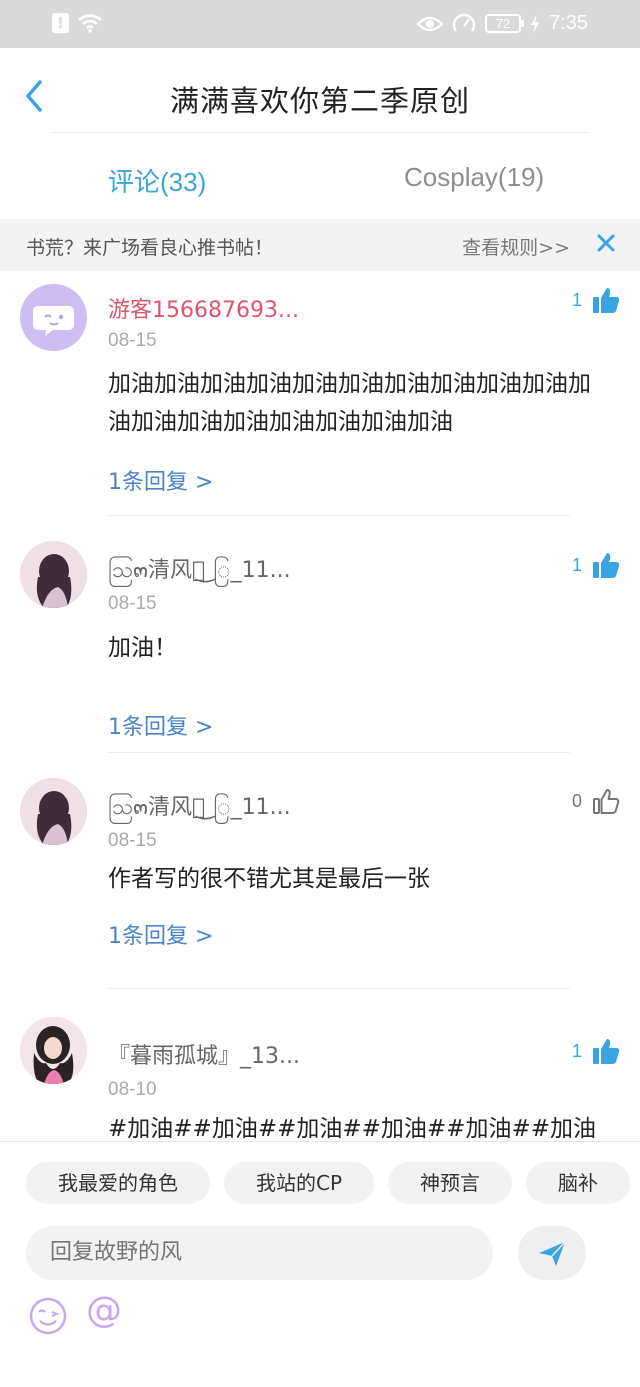 The height and width of the screenshot is (1387, 640). I want to click on reply-input, so click(259, 1253).